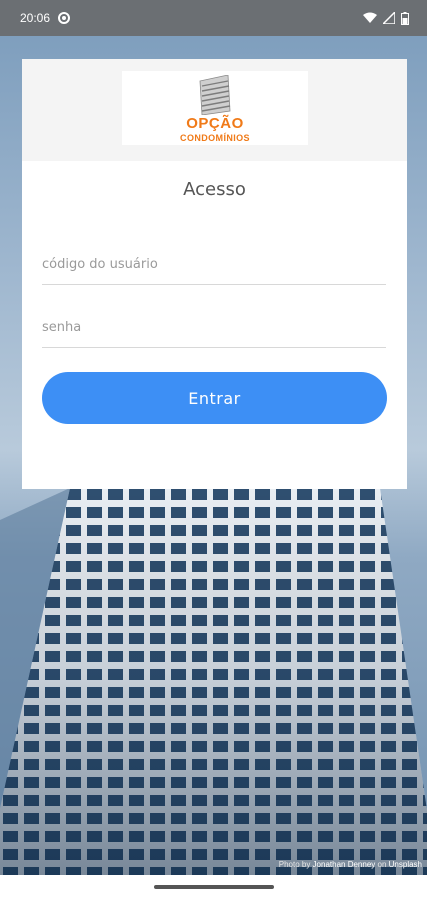 The height and width of the screenshot is (900, 427). I want to click on signal-icon, so click(389, 18).